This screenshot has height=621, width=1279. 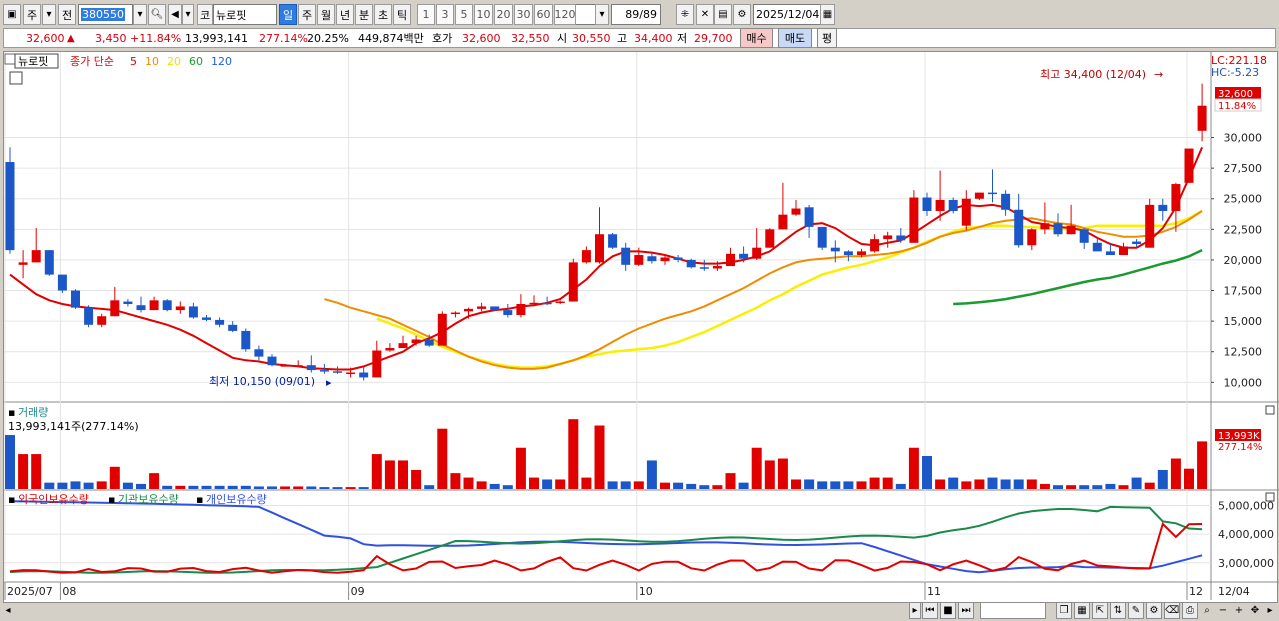 I want to click on code-input: 380550, so click(x=105, y=14).